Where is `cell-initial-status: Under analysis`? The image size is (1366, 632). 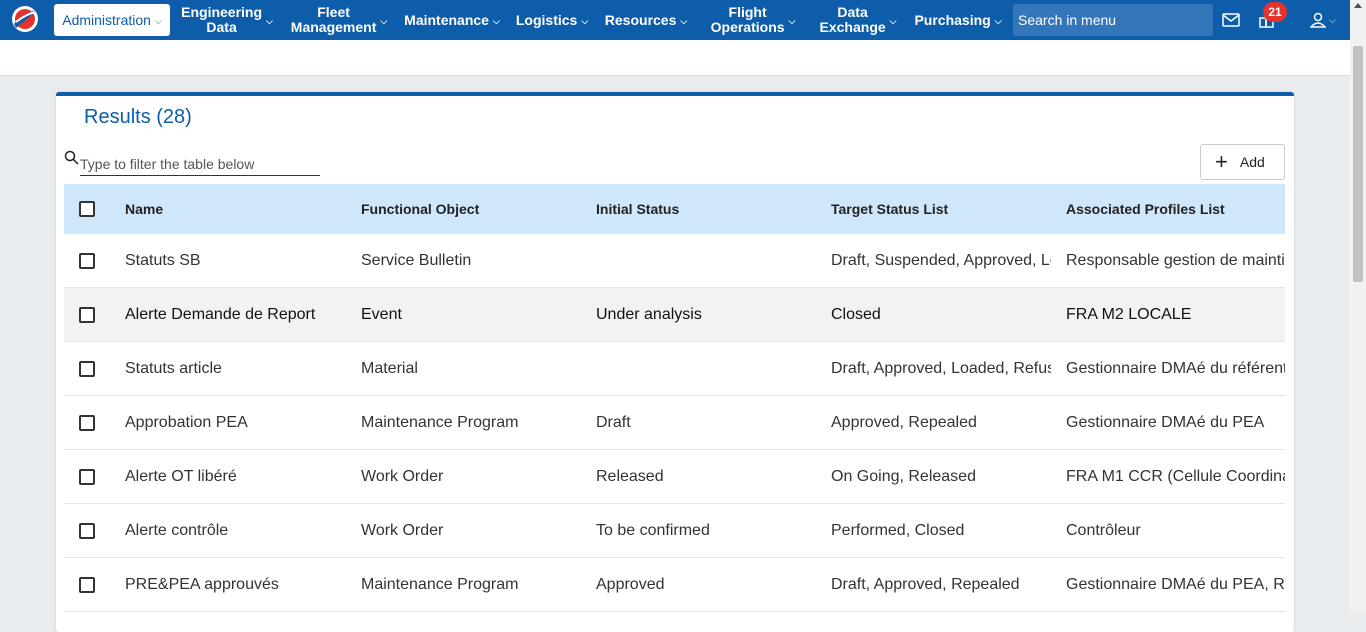
cell-initial-status: Under analysis is located at coordinates (649, 314).